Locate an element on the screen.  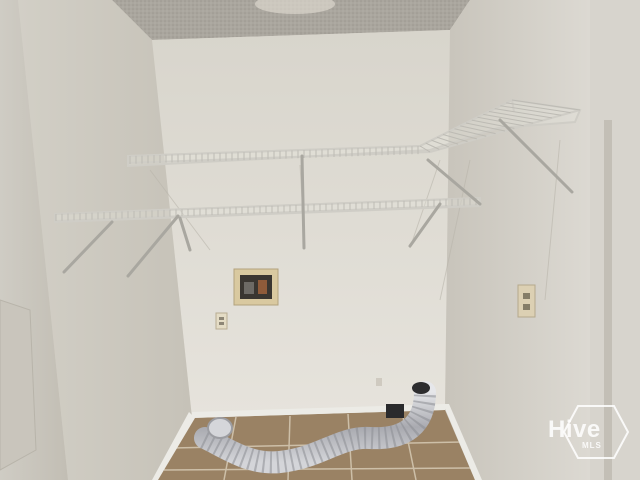
wall-plug-small is located at coordinates (379, 382).